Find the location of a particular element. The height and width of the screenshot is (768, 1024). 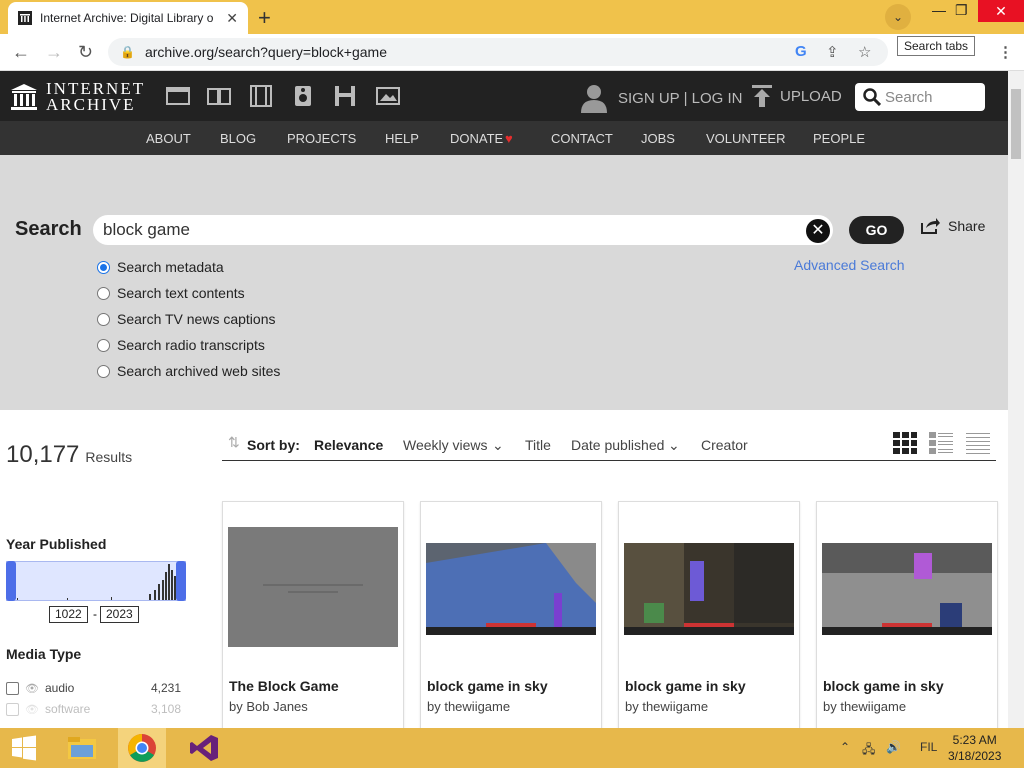

volume-icon: 🔊 is located at coordinates (893, 747).